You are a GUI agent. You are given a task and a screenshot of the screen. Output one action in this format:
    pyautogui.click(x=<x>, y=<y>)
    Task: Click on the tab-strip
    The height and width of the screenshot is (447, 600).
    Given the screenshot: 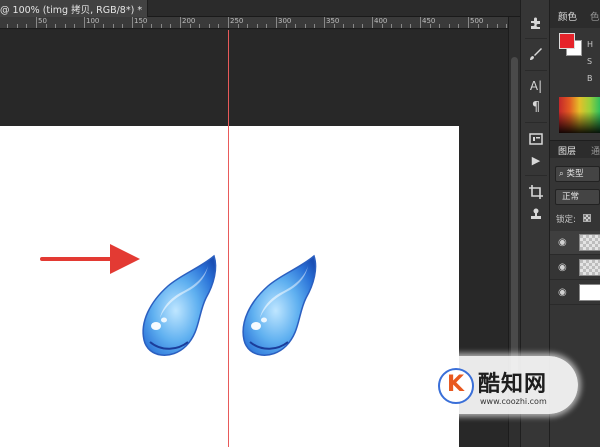 What is the action you would take?
    pyautogui.click(x=334, y=8)
    